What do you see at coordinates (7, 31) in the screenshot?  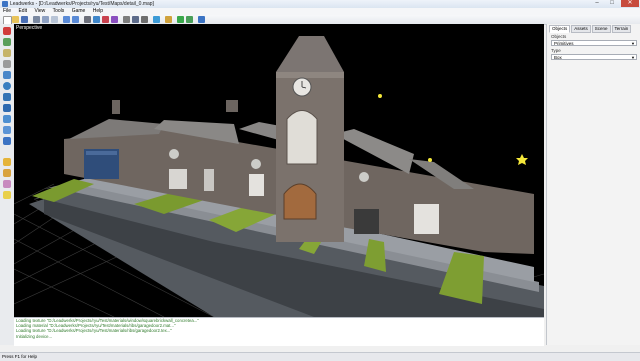 I see `box-brush-icon` at bounding box center [7, 31].